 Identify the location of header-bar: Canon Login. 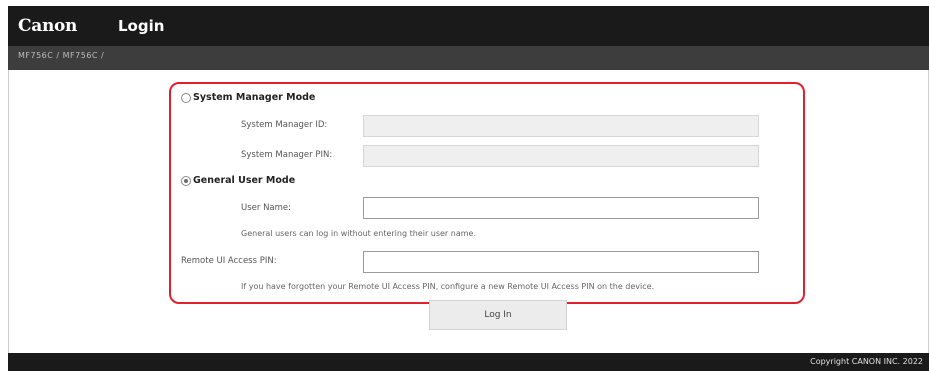
(468, 26).